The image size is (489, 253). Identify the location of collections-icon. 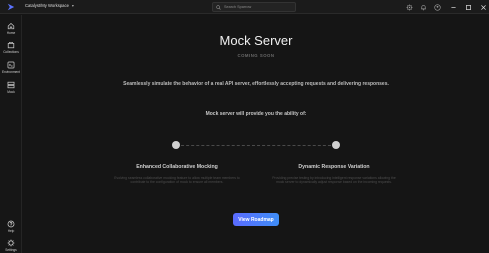
(11, 45).